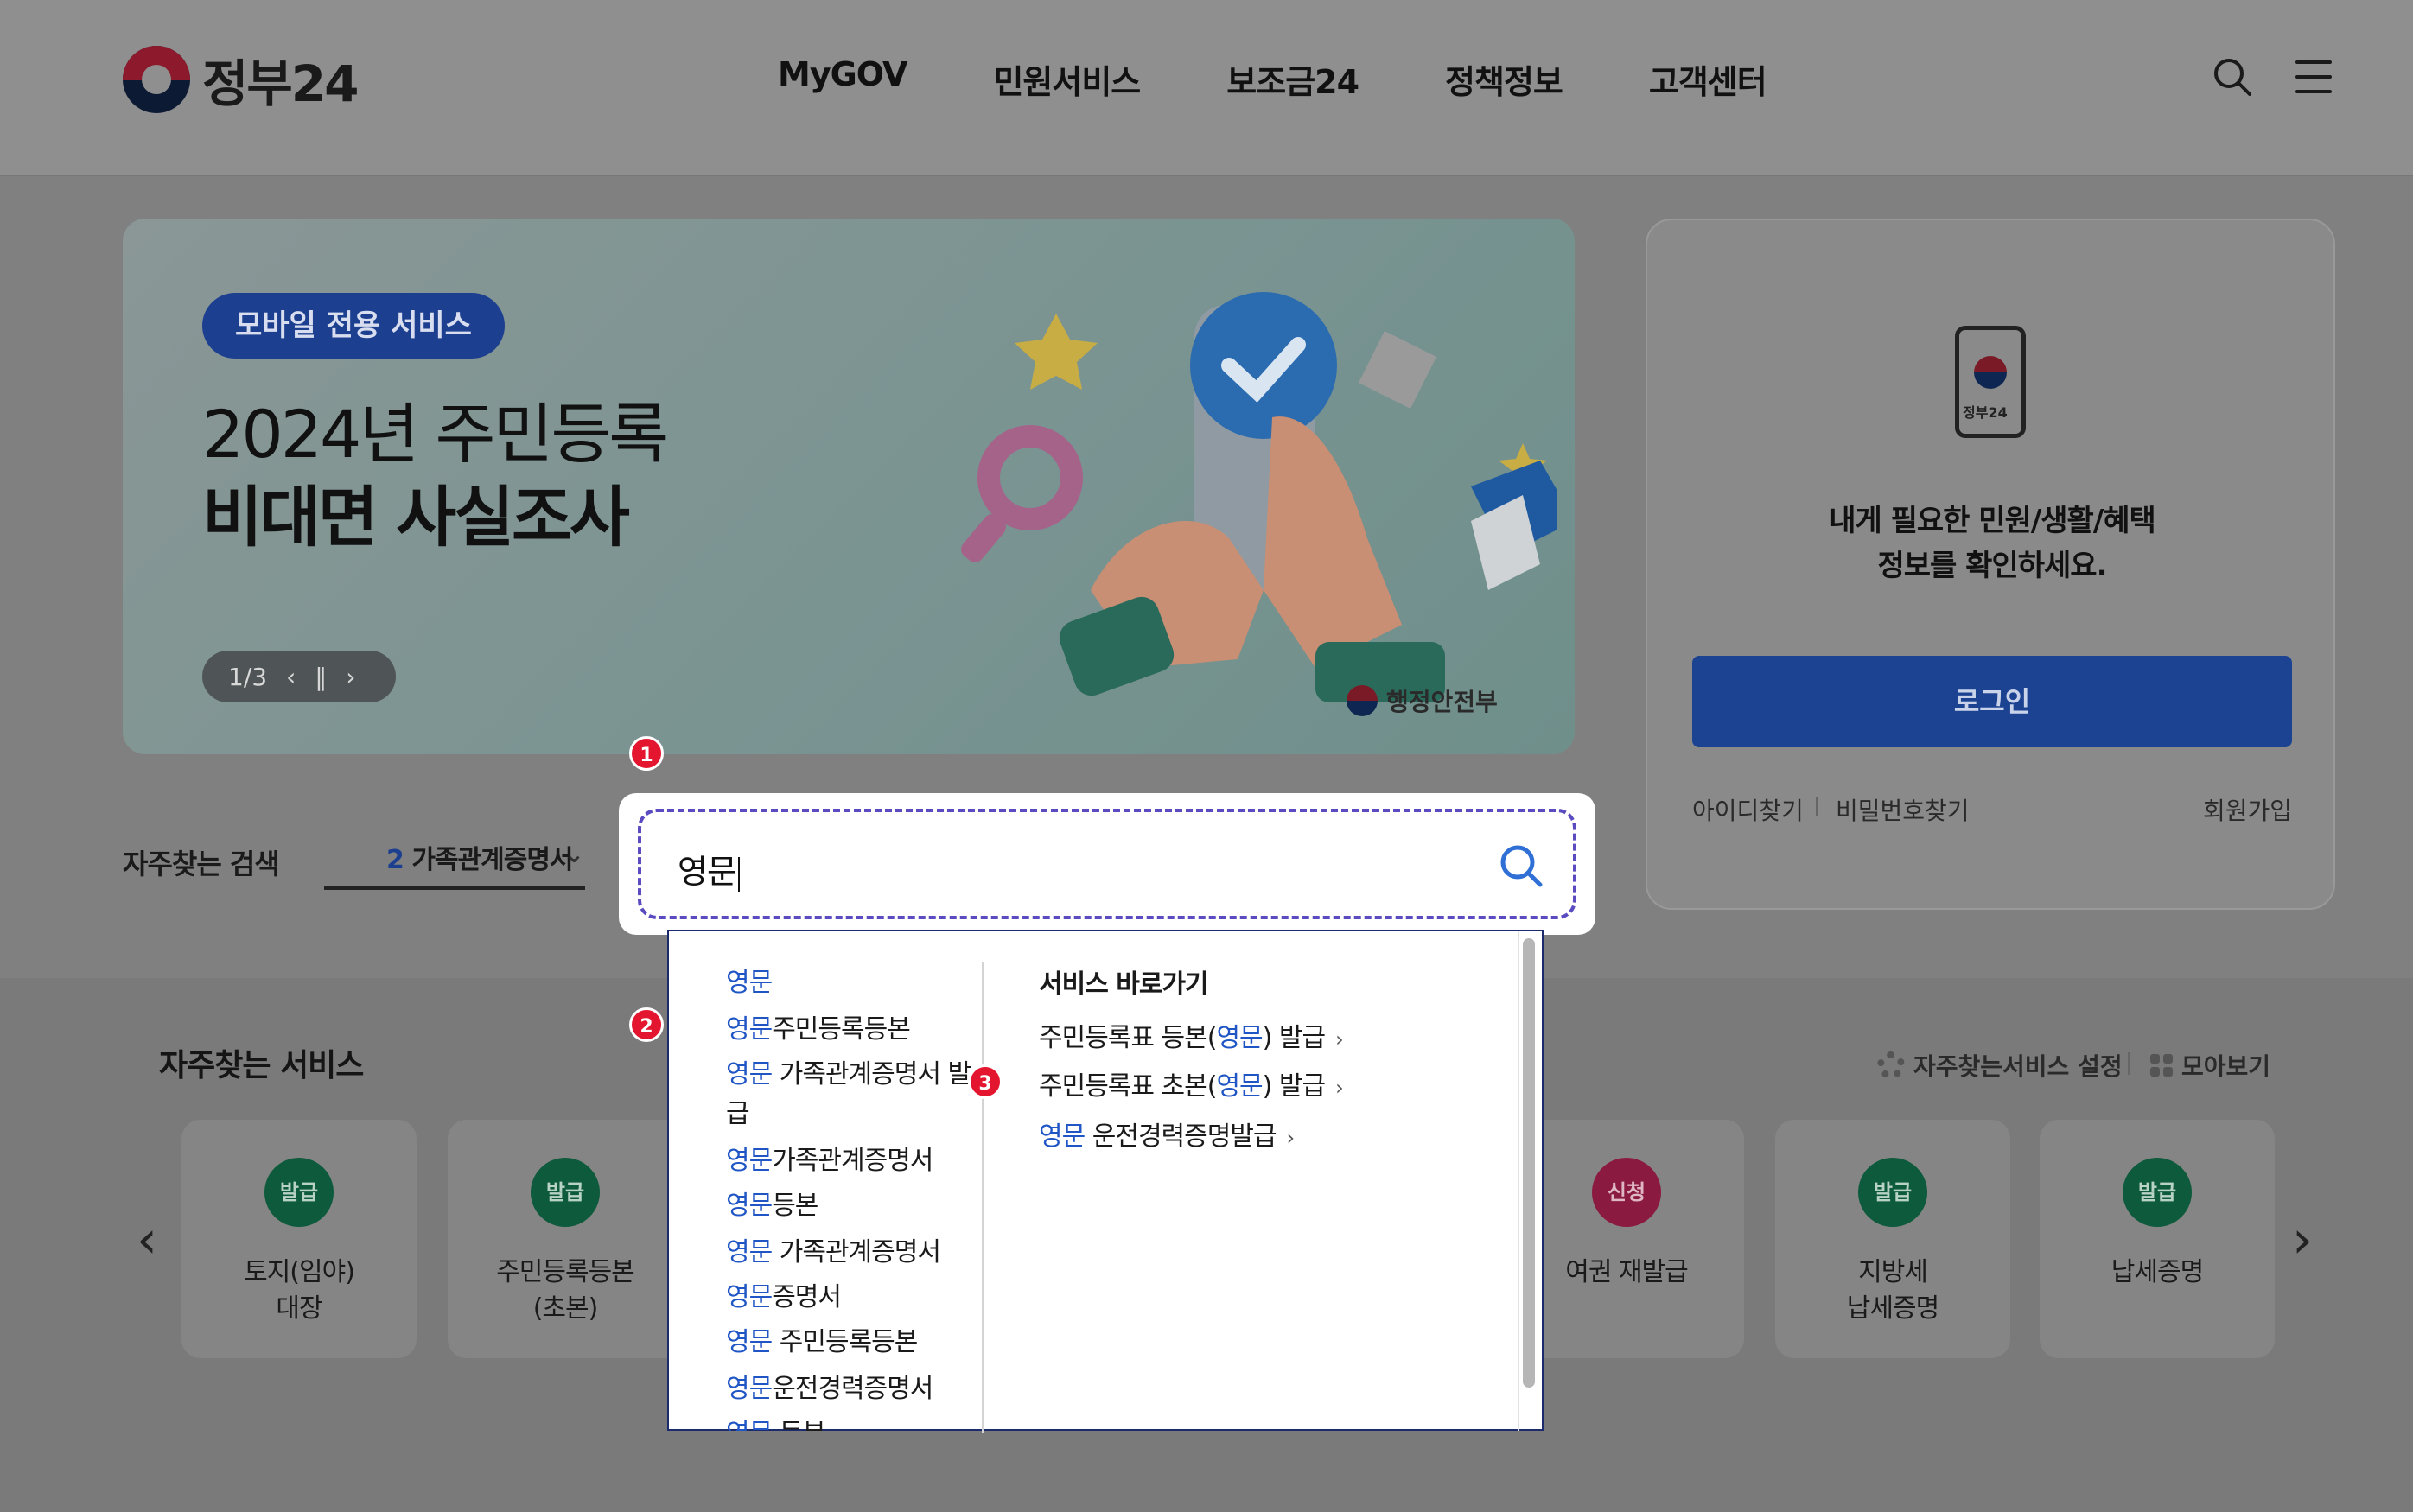 The image size is (2413, 1512). Describe the element at coordinates (156, 79) in the screenshot. I see `taegeuk-logo-icon` at that location.